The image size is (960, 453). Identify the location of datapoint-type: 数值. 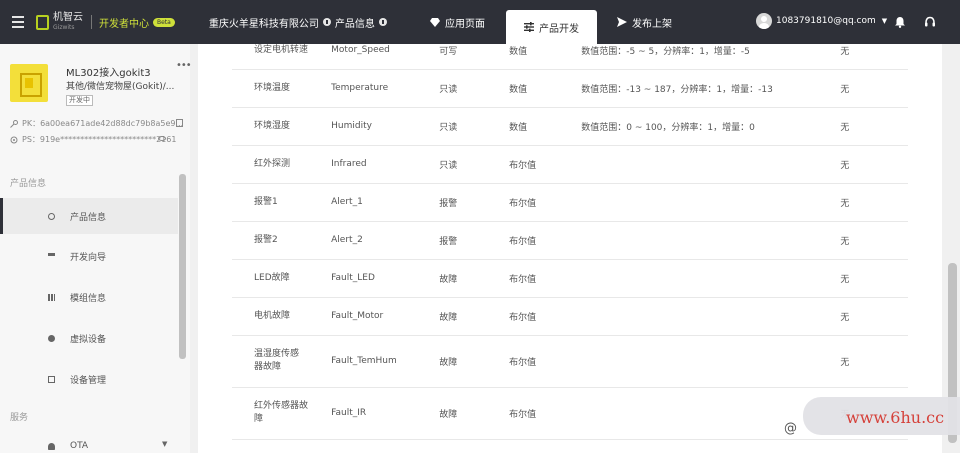
(545, 126).